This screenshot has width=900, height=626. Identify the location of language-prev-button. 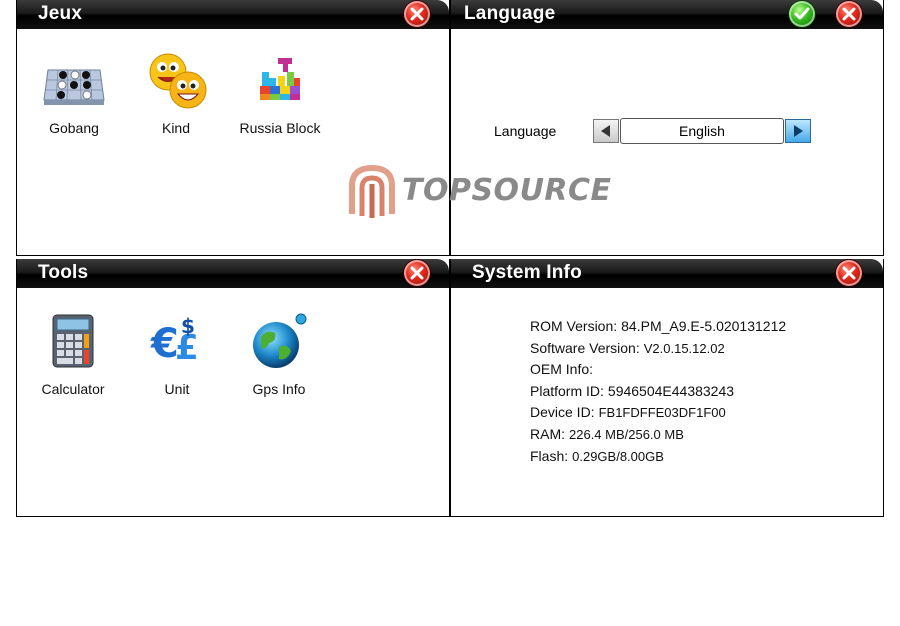
(606, 131).